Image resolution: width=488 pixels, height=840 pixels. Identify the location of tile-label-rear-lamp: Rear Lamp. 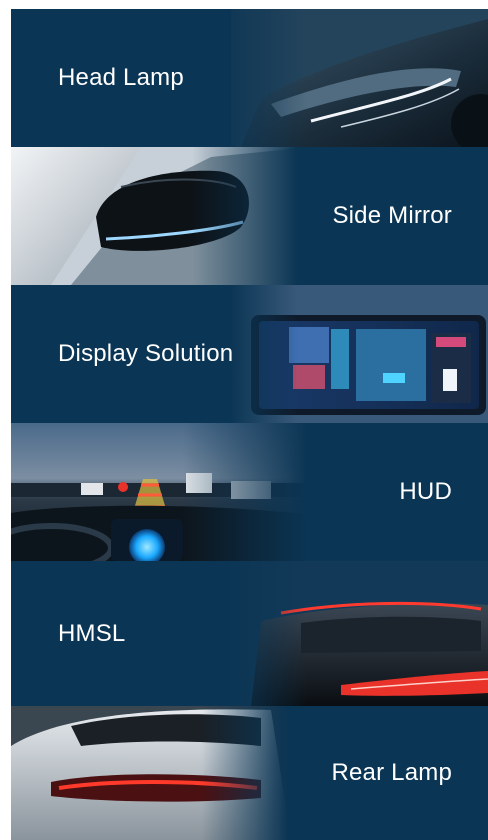
(391, 772).